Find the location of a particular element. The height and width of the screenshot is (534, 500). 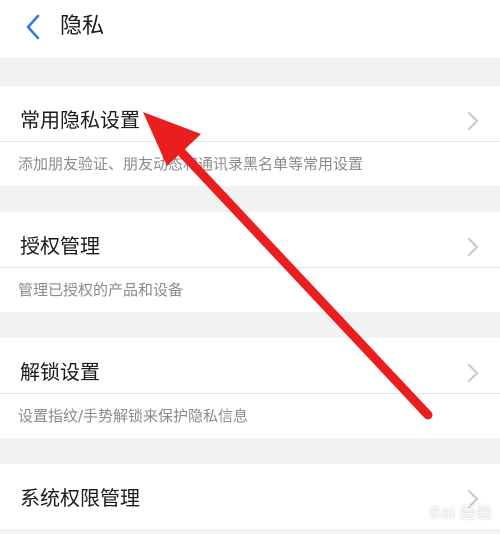

back-button is located at coordinates (33, 27).